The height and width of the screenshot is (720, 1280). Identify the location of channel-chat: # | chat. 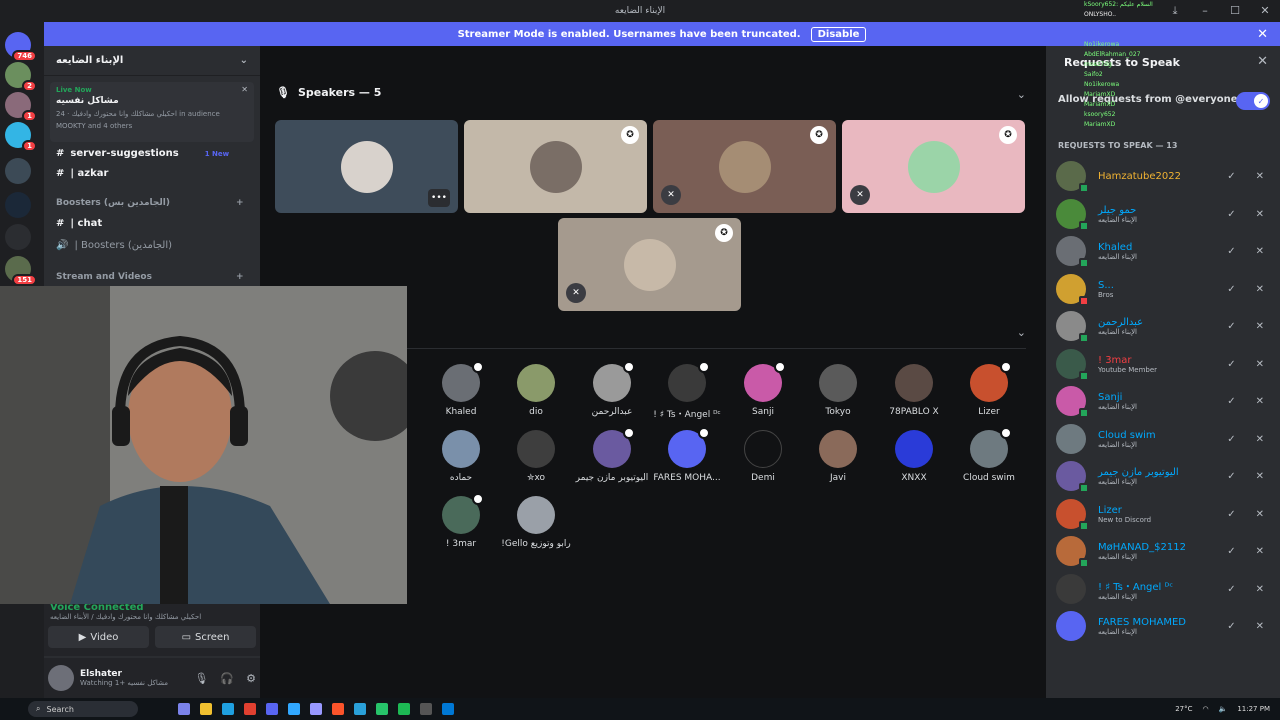
(79, 223).